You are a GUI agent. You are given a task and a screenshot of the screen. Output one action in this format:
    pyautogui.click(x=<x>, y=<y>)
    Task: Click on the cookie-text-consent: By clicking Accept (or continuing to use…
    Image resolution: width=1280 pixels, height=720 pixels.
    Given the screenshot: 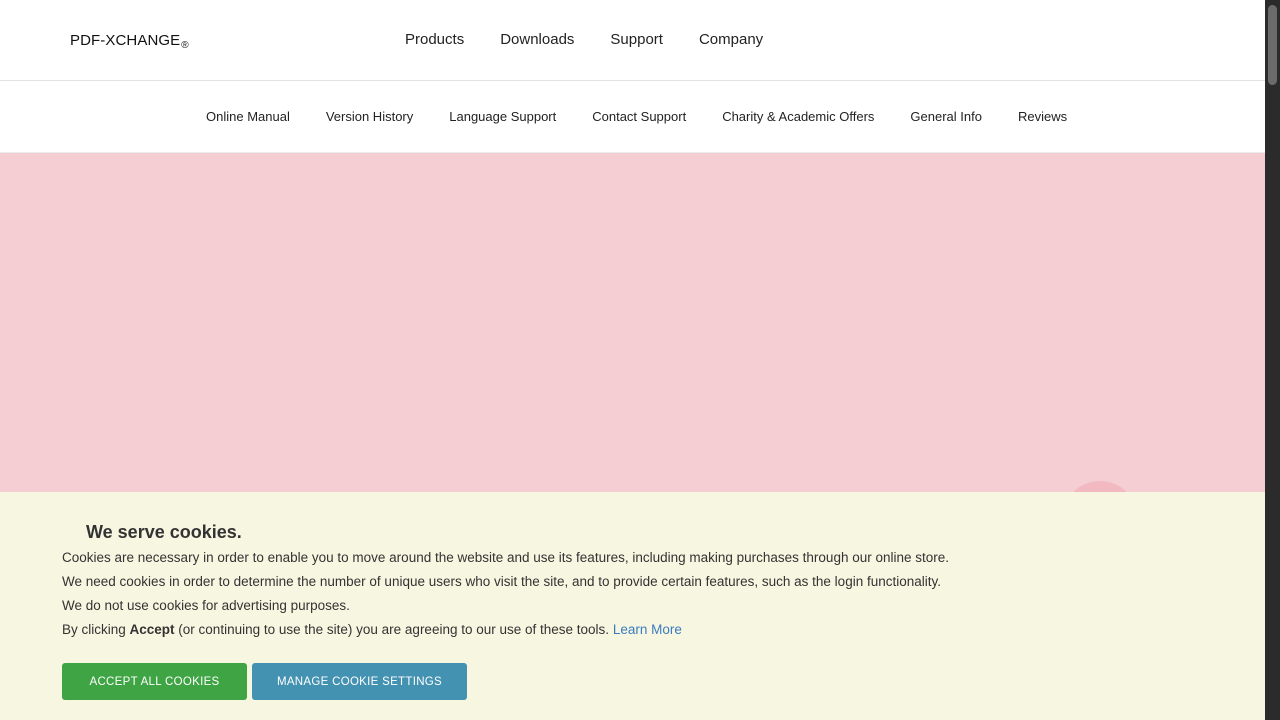 What is the action you would take?
    pyautogui.click(x=372, y=629)
    